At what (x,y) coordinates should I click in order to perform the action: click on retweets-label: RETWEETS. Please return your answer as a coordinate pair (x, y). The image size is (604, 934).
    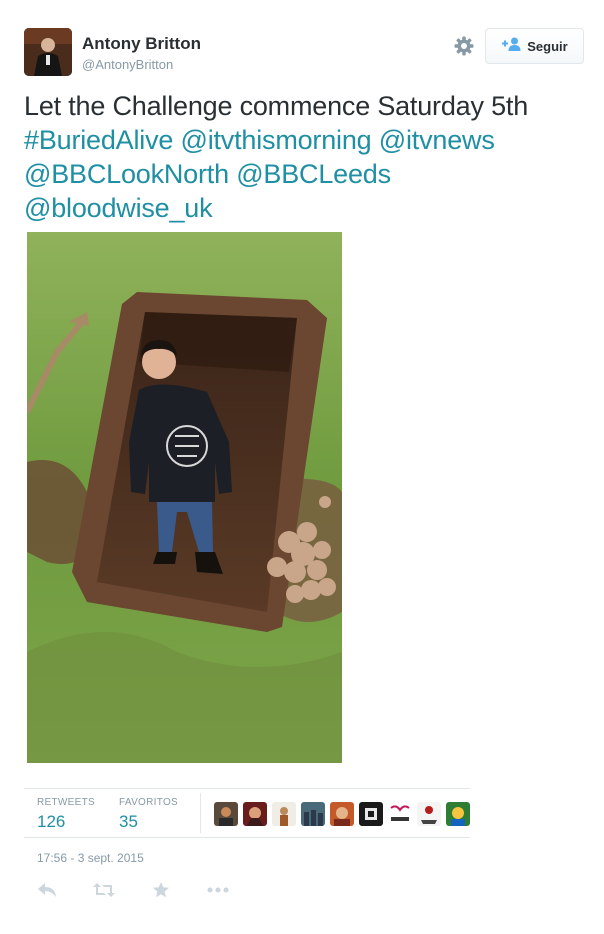
    Looking at the image, I should click on (66, 802).